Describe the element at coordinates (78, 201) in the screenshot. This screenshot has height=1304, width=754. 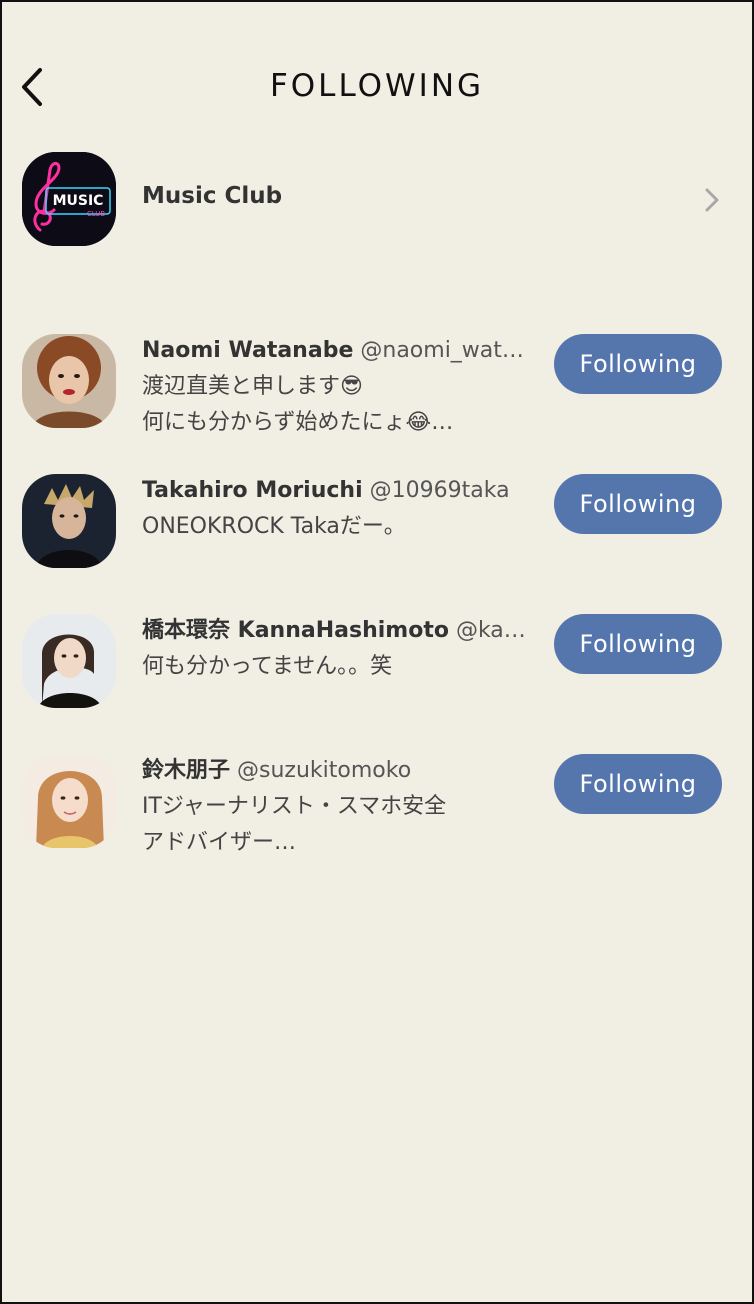
I see `music-club-logo-text: MUSIC` at that location.